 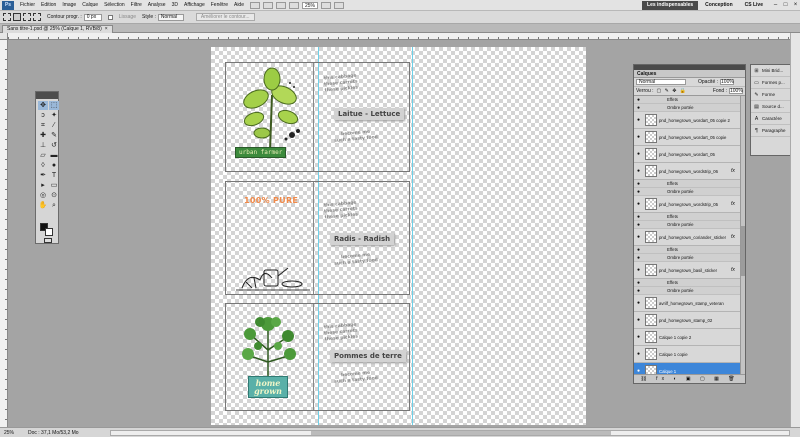 I want to click on marquee-tool-icon: ⬚, so click(x=54, y=105).